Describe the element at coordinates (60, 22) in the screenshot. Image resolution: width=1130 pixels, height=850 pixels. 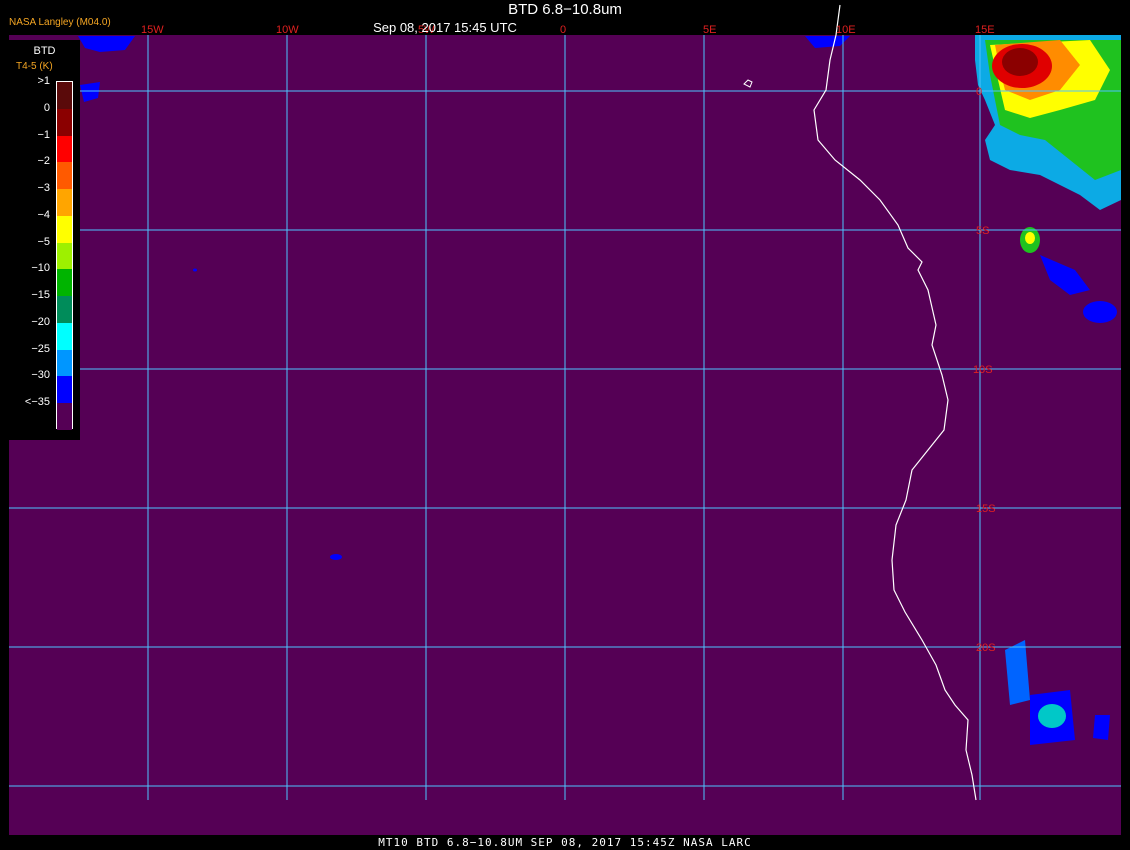
I see `agency-label: NASA Langley (M04.0)` at that location.